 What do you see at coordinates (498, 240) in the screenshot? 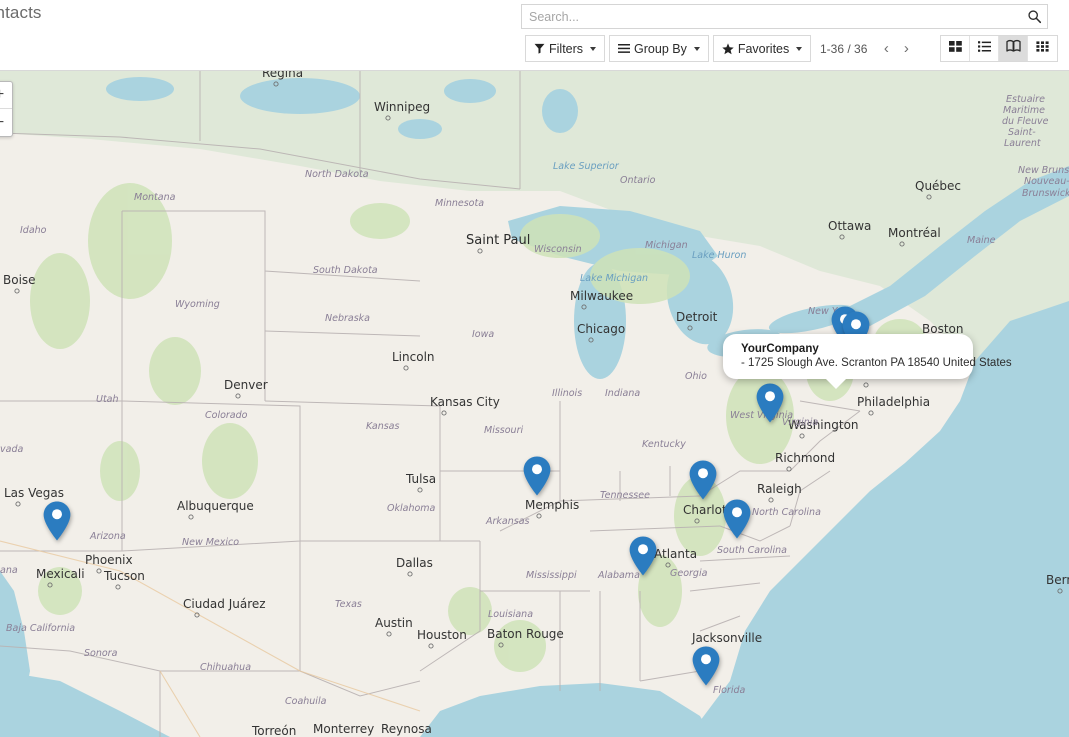
I see `map-city-label: Saint Paul` at bounding box center [498, 240].